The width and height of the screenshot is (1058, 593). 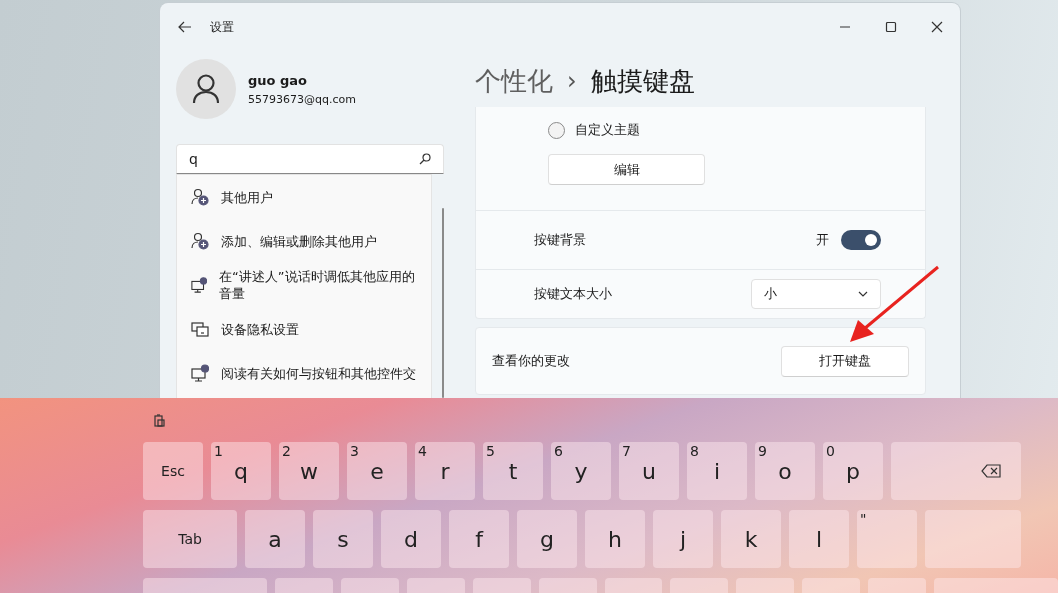 What do you see at coordinates (581, 471) in the screenshot?
I see `keyboard-key: y 6` at bounding box center [581, 471].